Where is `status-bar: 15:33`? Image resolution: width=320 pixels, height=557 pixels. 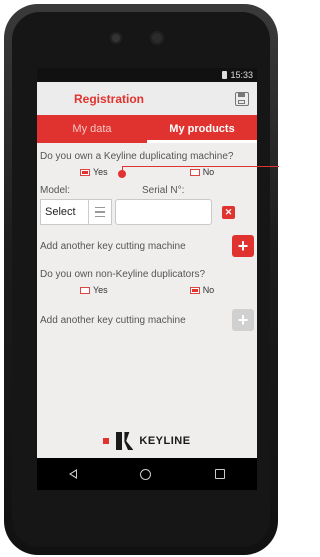 status-bar: 15:33 is located at coordinates (147, 75).